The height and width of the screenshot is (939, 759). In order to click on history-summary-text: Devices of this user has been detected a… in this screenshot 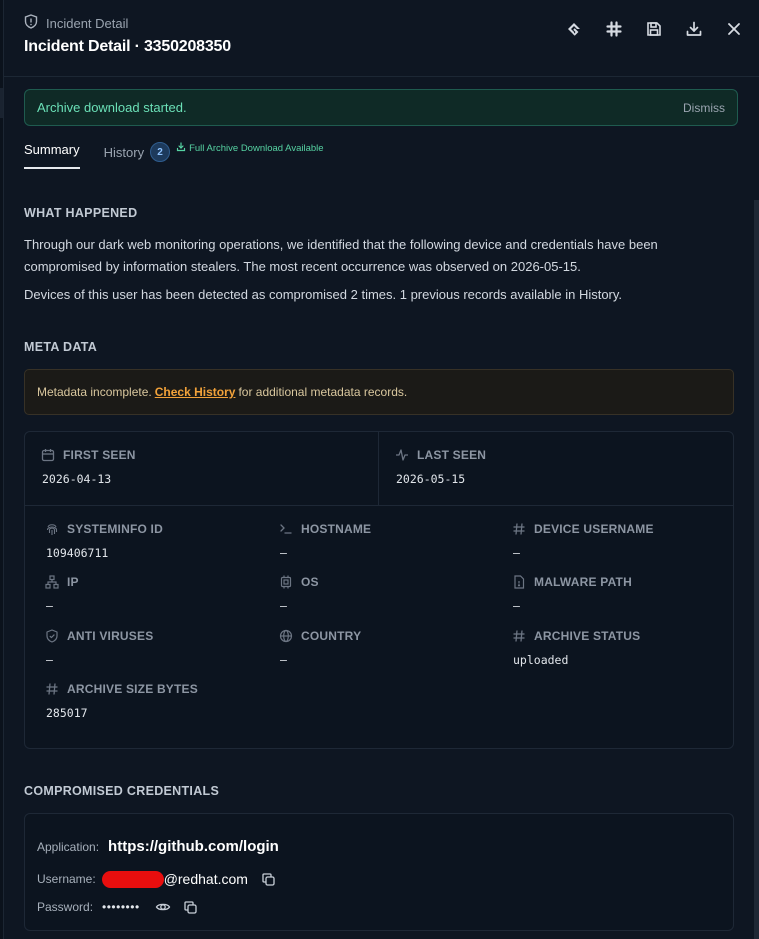, I will do `click(323, 294)`.